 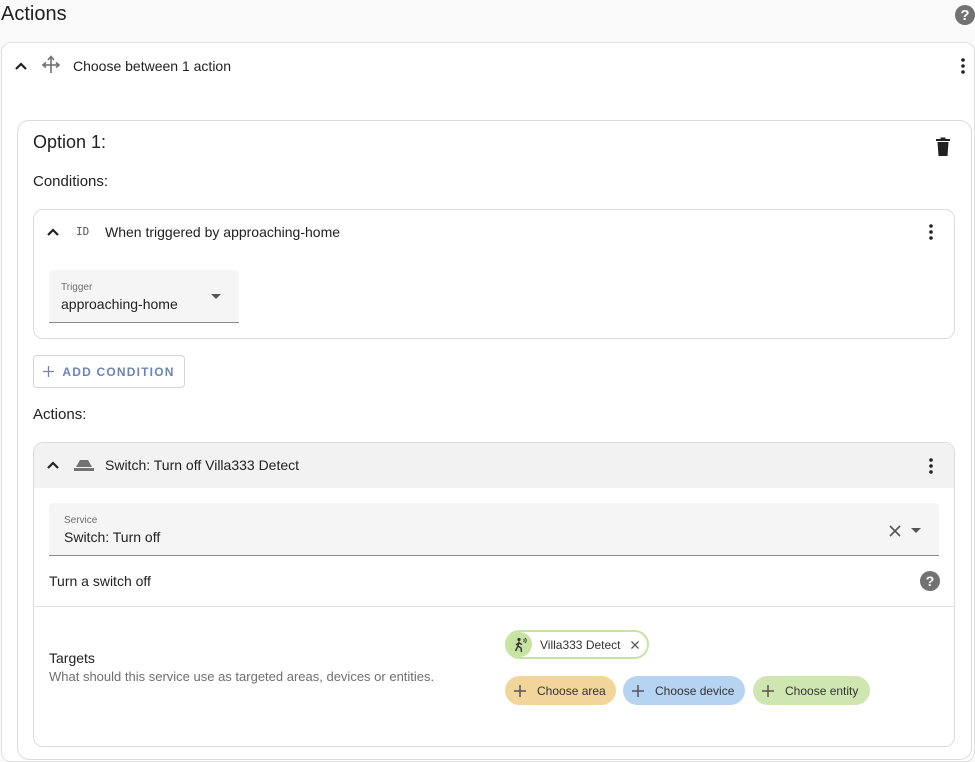 What do you see at coordinates (202, 465) in the screenshot?
I see `action-title: Switch: Turn off Villa333 Detect` at bounding box center [202, 465].